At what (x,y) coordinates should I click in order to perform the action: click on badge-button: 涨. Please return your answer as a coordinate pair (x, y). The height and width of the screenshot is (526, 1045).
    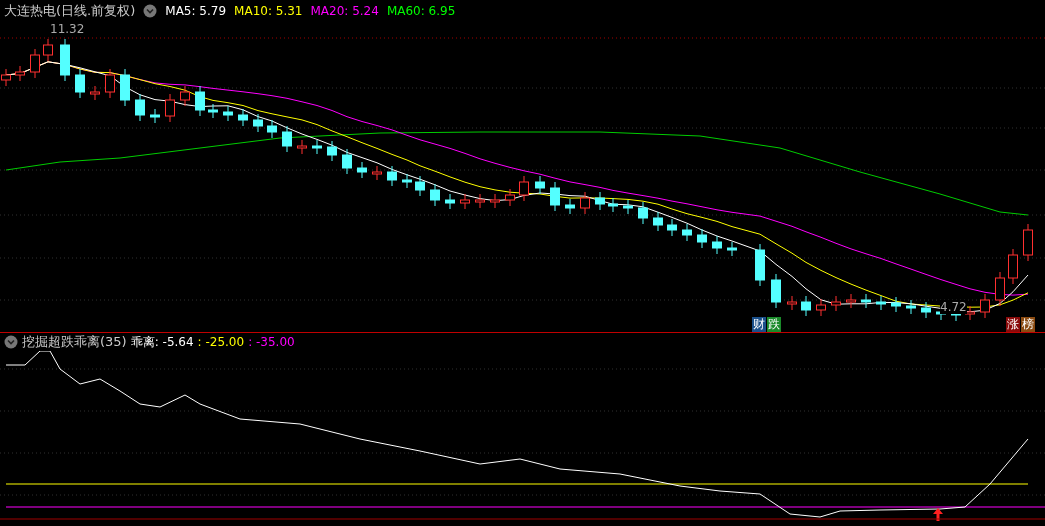
    Looking at the image, I should click on (1013, 324).